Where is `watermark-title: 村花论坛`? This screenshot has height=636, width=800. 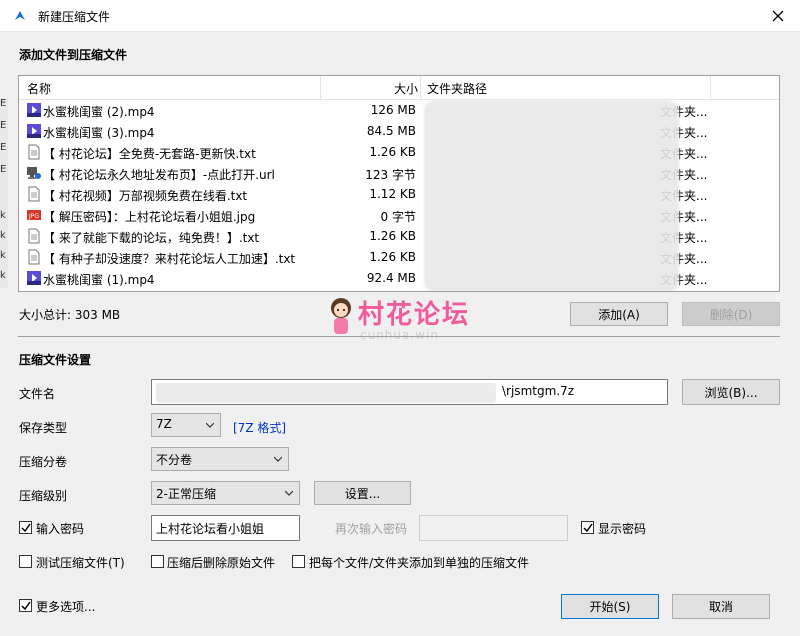 watermark-title: 村花论坛 is located at coordinates (414, 315).